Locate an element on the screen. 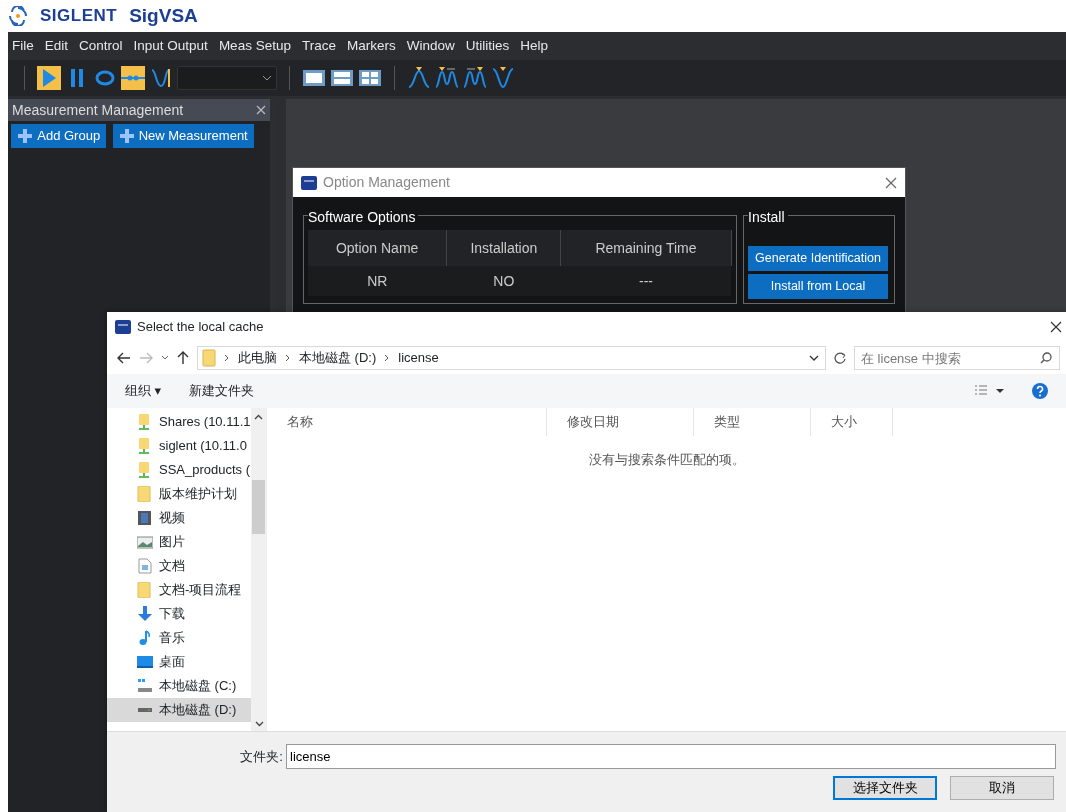  nav-item: 本地磁盘 (D:) is located at coordinates (179, 710).